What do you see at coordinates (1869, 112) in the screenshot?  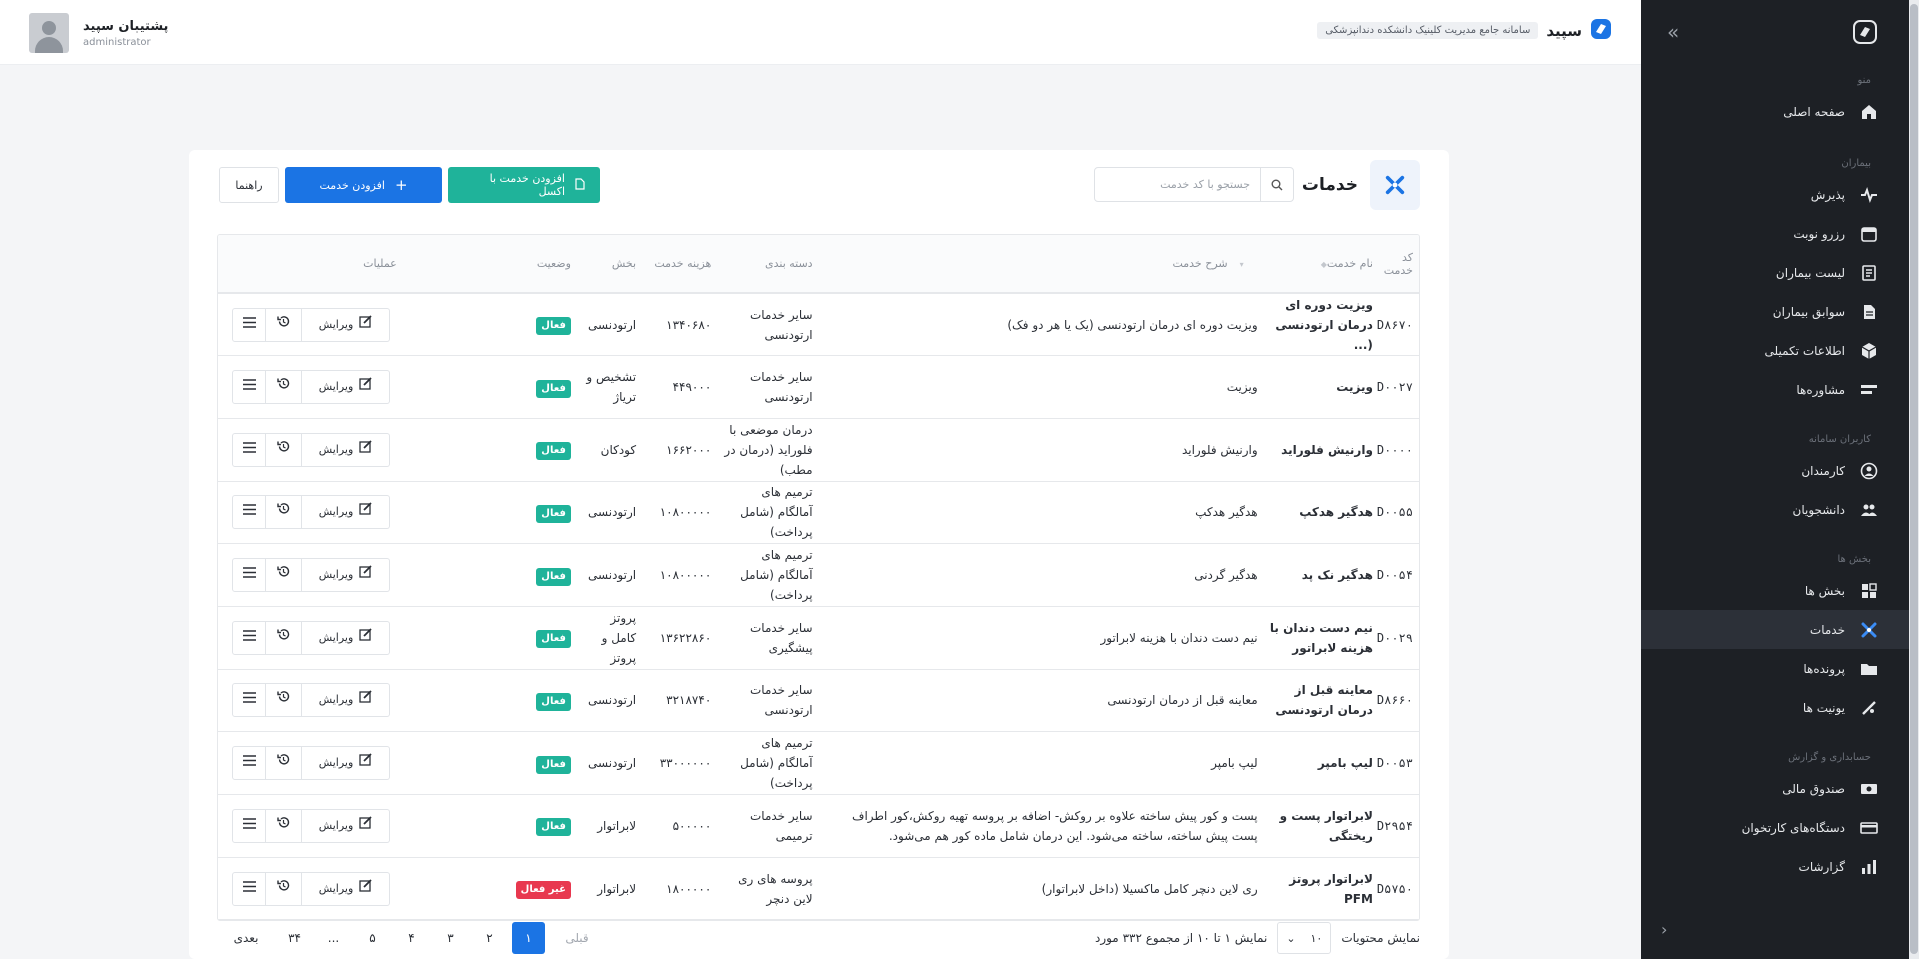 I see `home-icon` at bounding box center [1869, 112].